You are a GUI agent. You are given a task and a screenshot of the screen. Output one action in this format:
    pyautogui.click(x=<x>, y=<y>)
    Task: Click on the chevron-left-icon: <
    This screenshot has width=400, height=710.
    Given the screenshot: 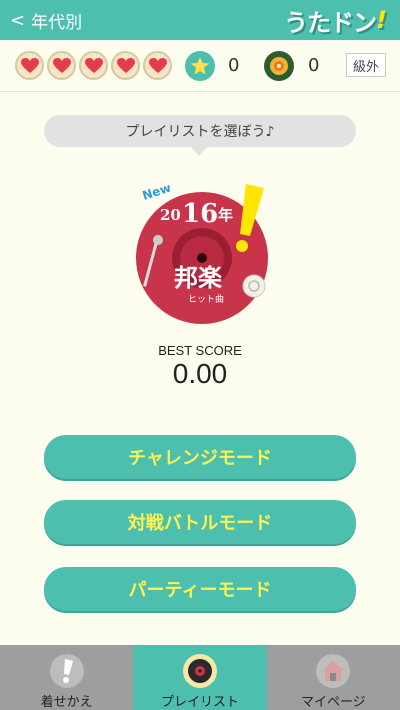 What is the action you would take?
    pyautogui.click(x=18, y=20)
    